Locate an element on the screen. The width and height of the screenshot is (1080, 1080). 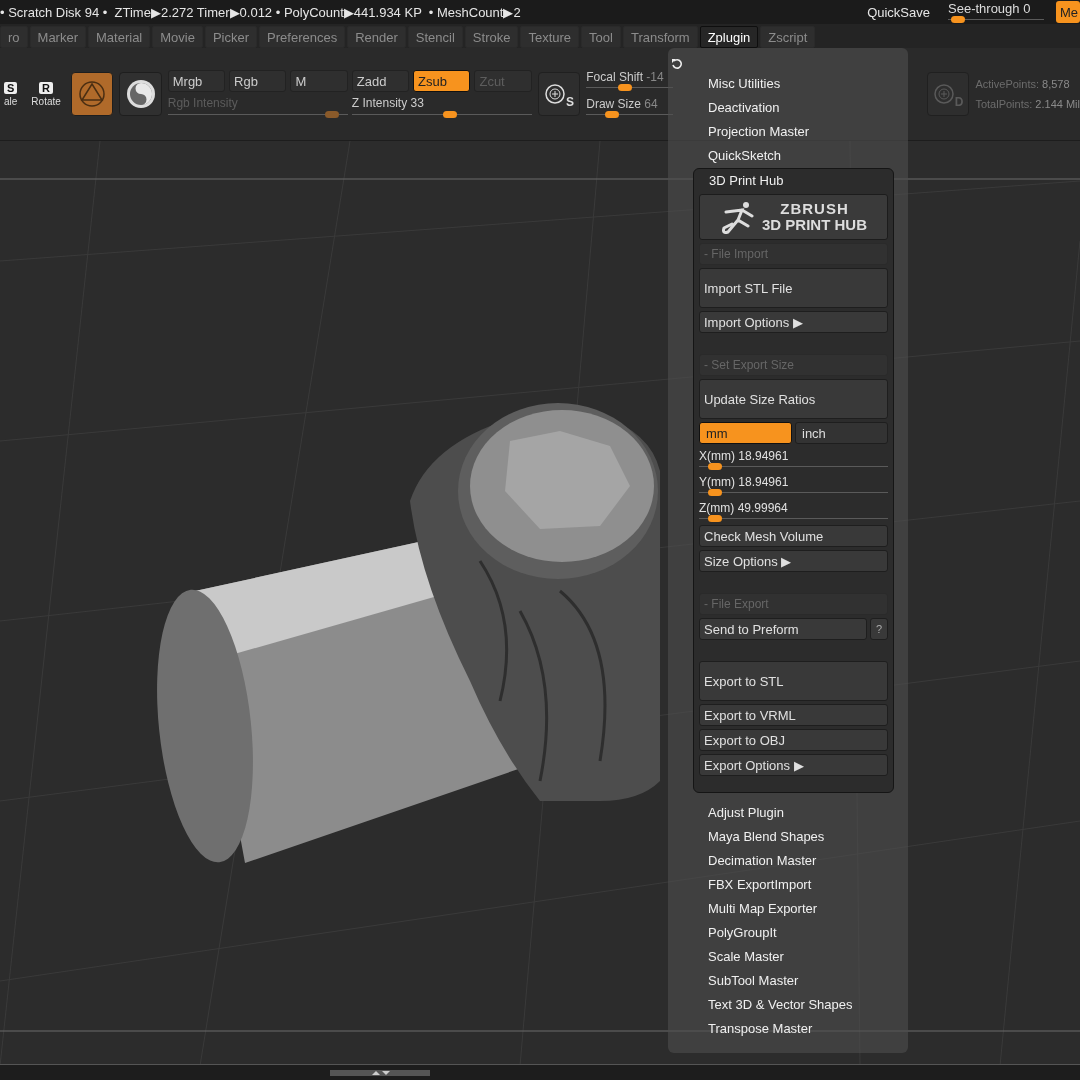
menu-item: Multi Map Exporter is located at coordinates (743, 909).